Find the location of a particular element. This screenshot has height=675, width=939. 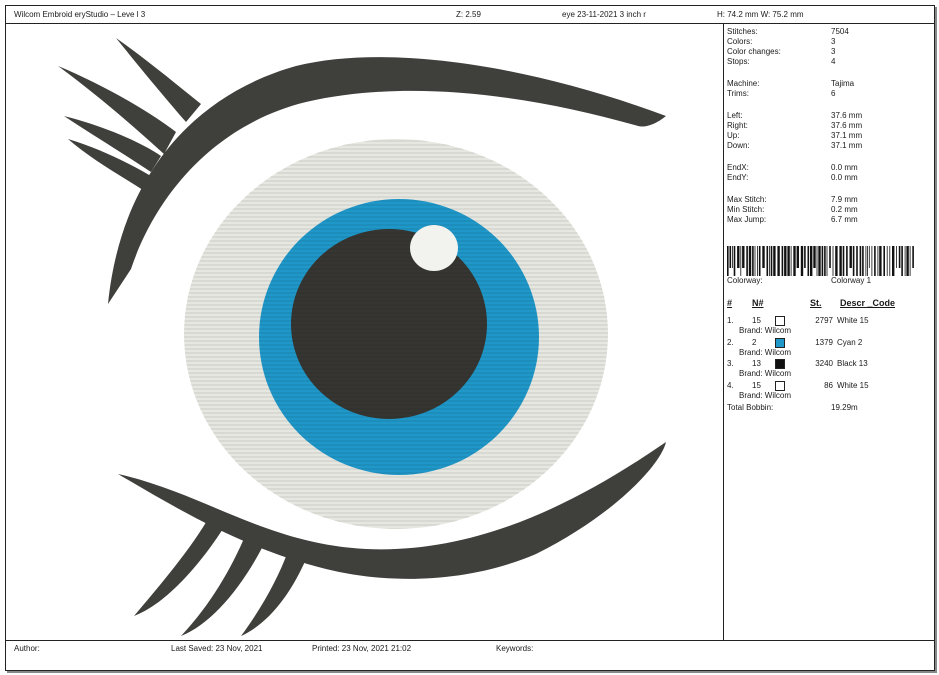

bobbin-row: Total Bobbin: 19.29m is located at coordinates (829, 408).